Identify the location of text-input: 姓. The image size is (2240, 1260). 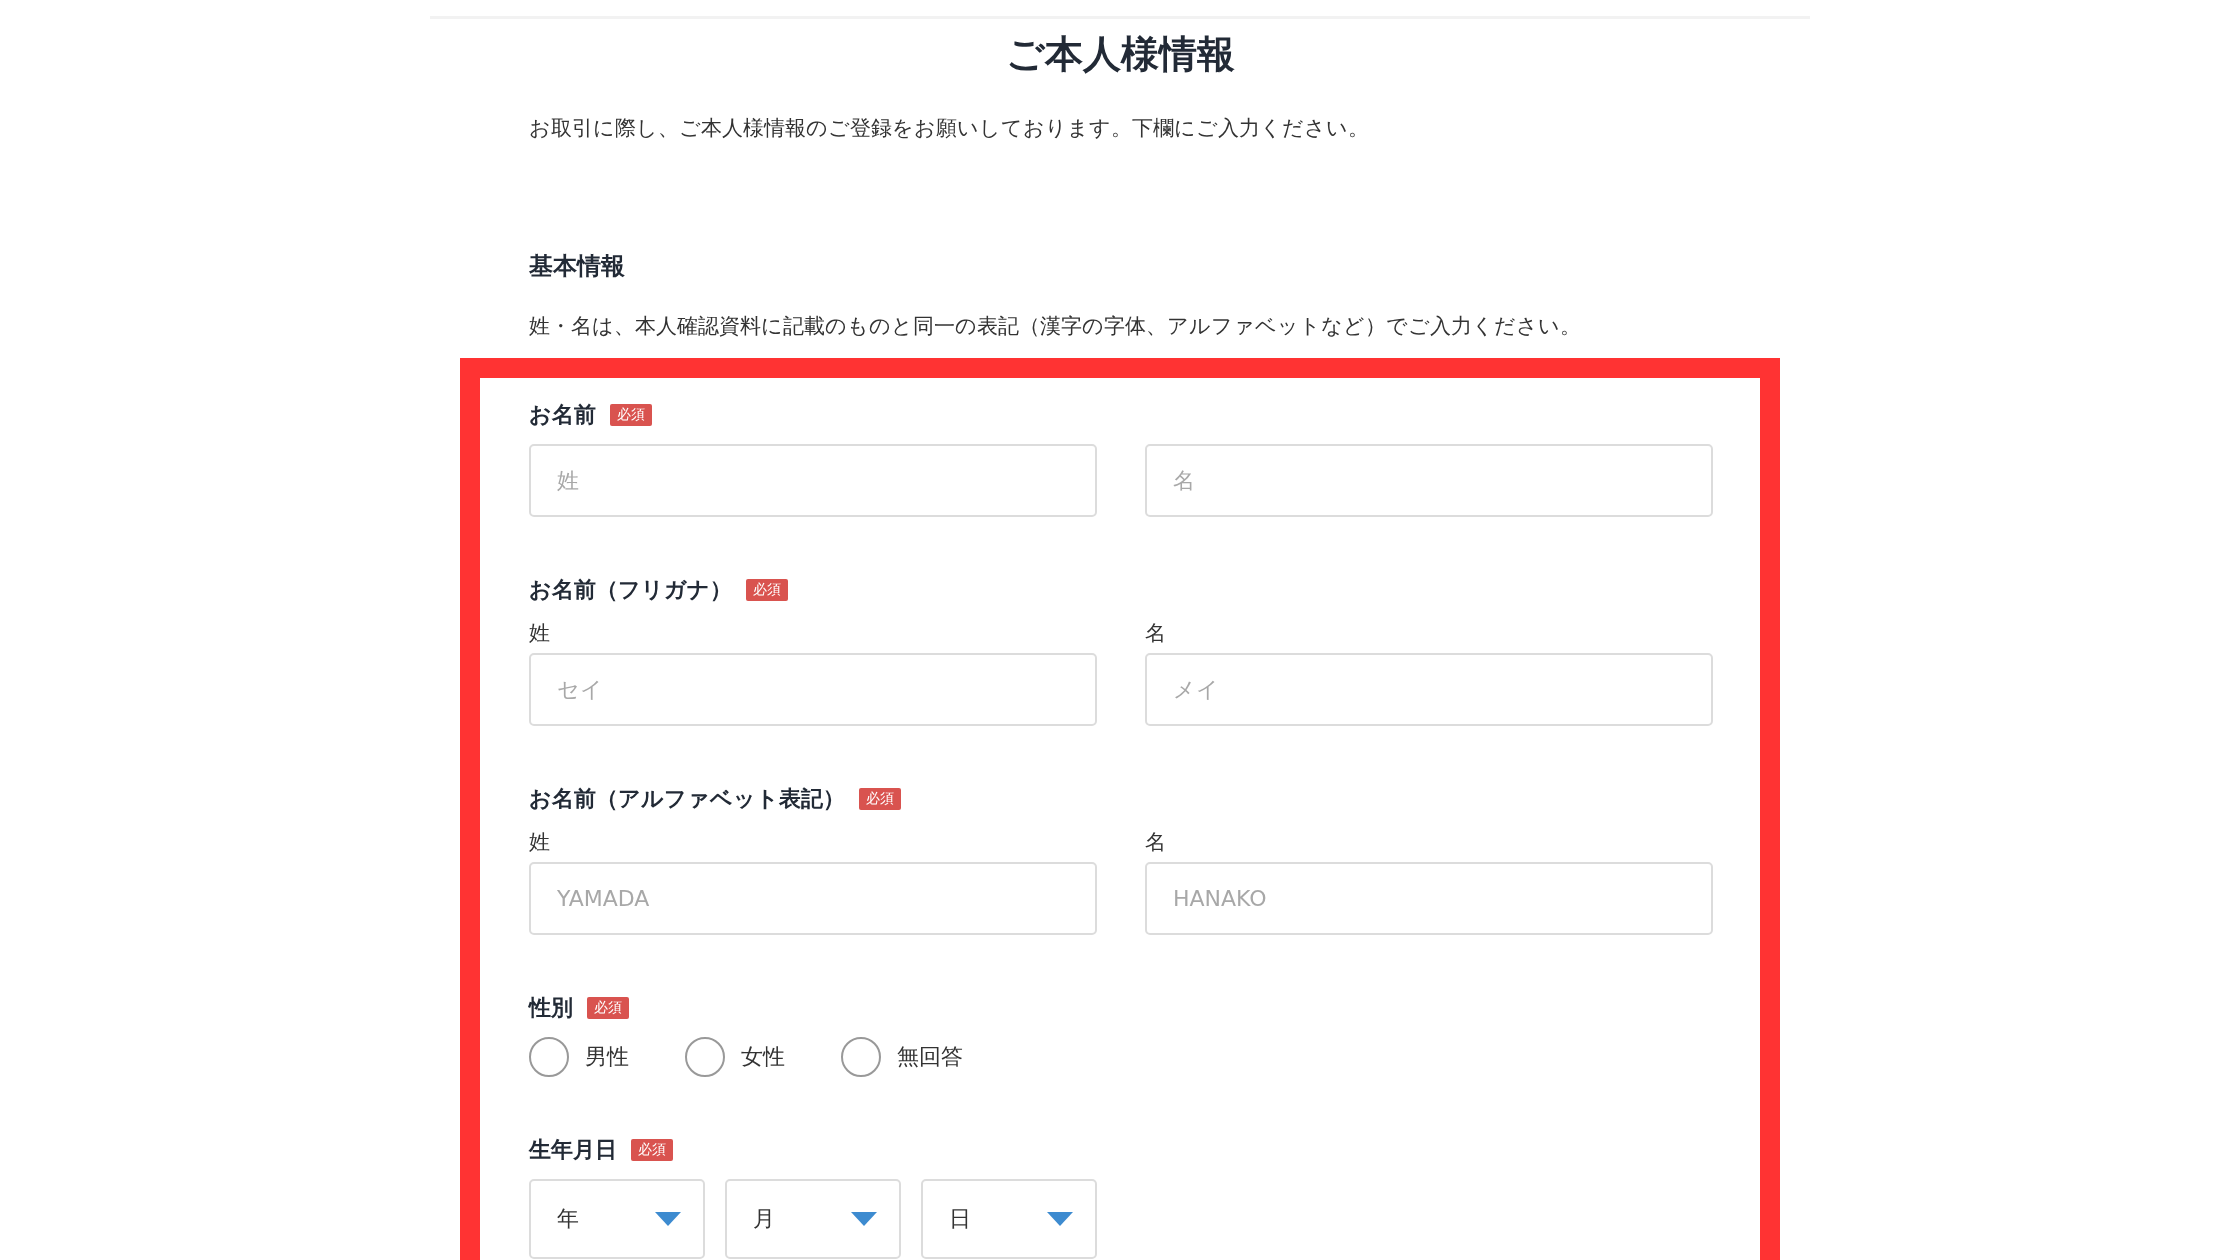
(813, 480).